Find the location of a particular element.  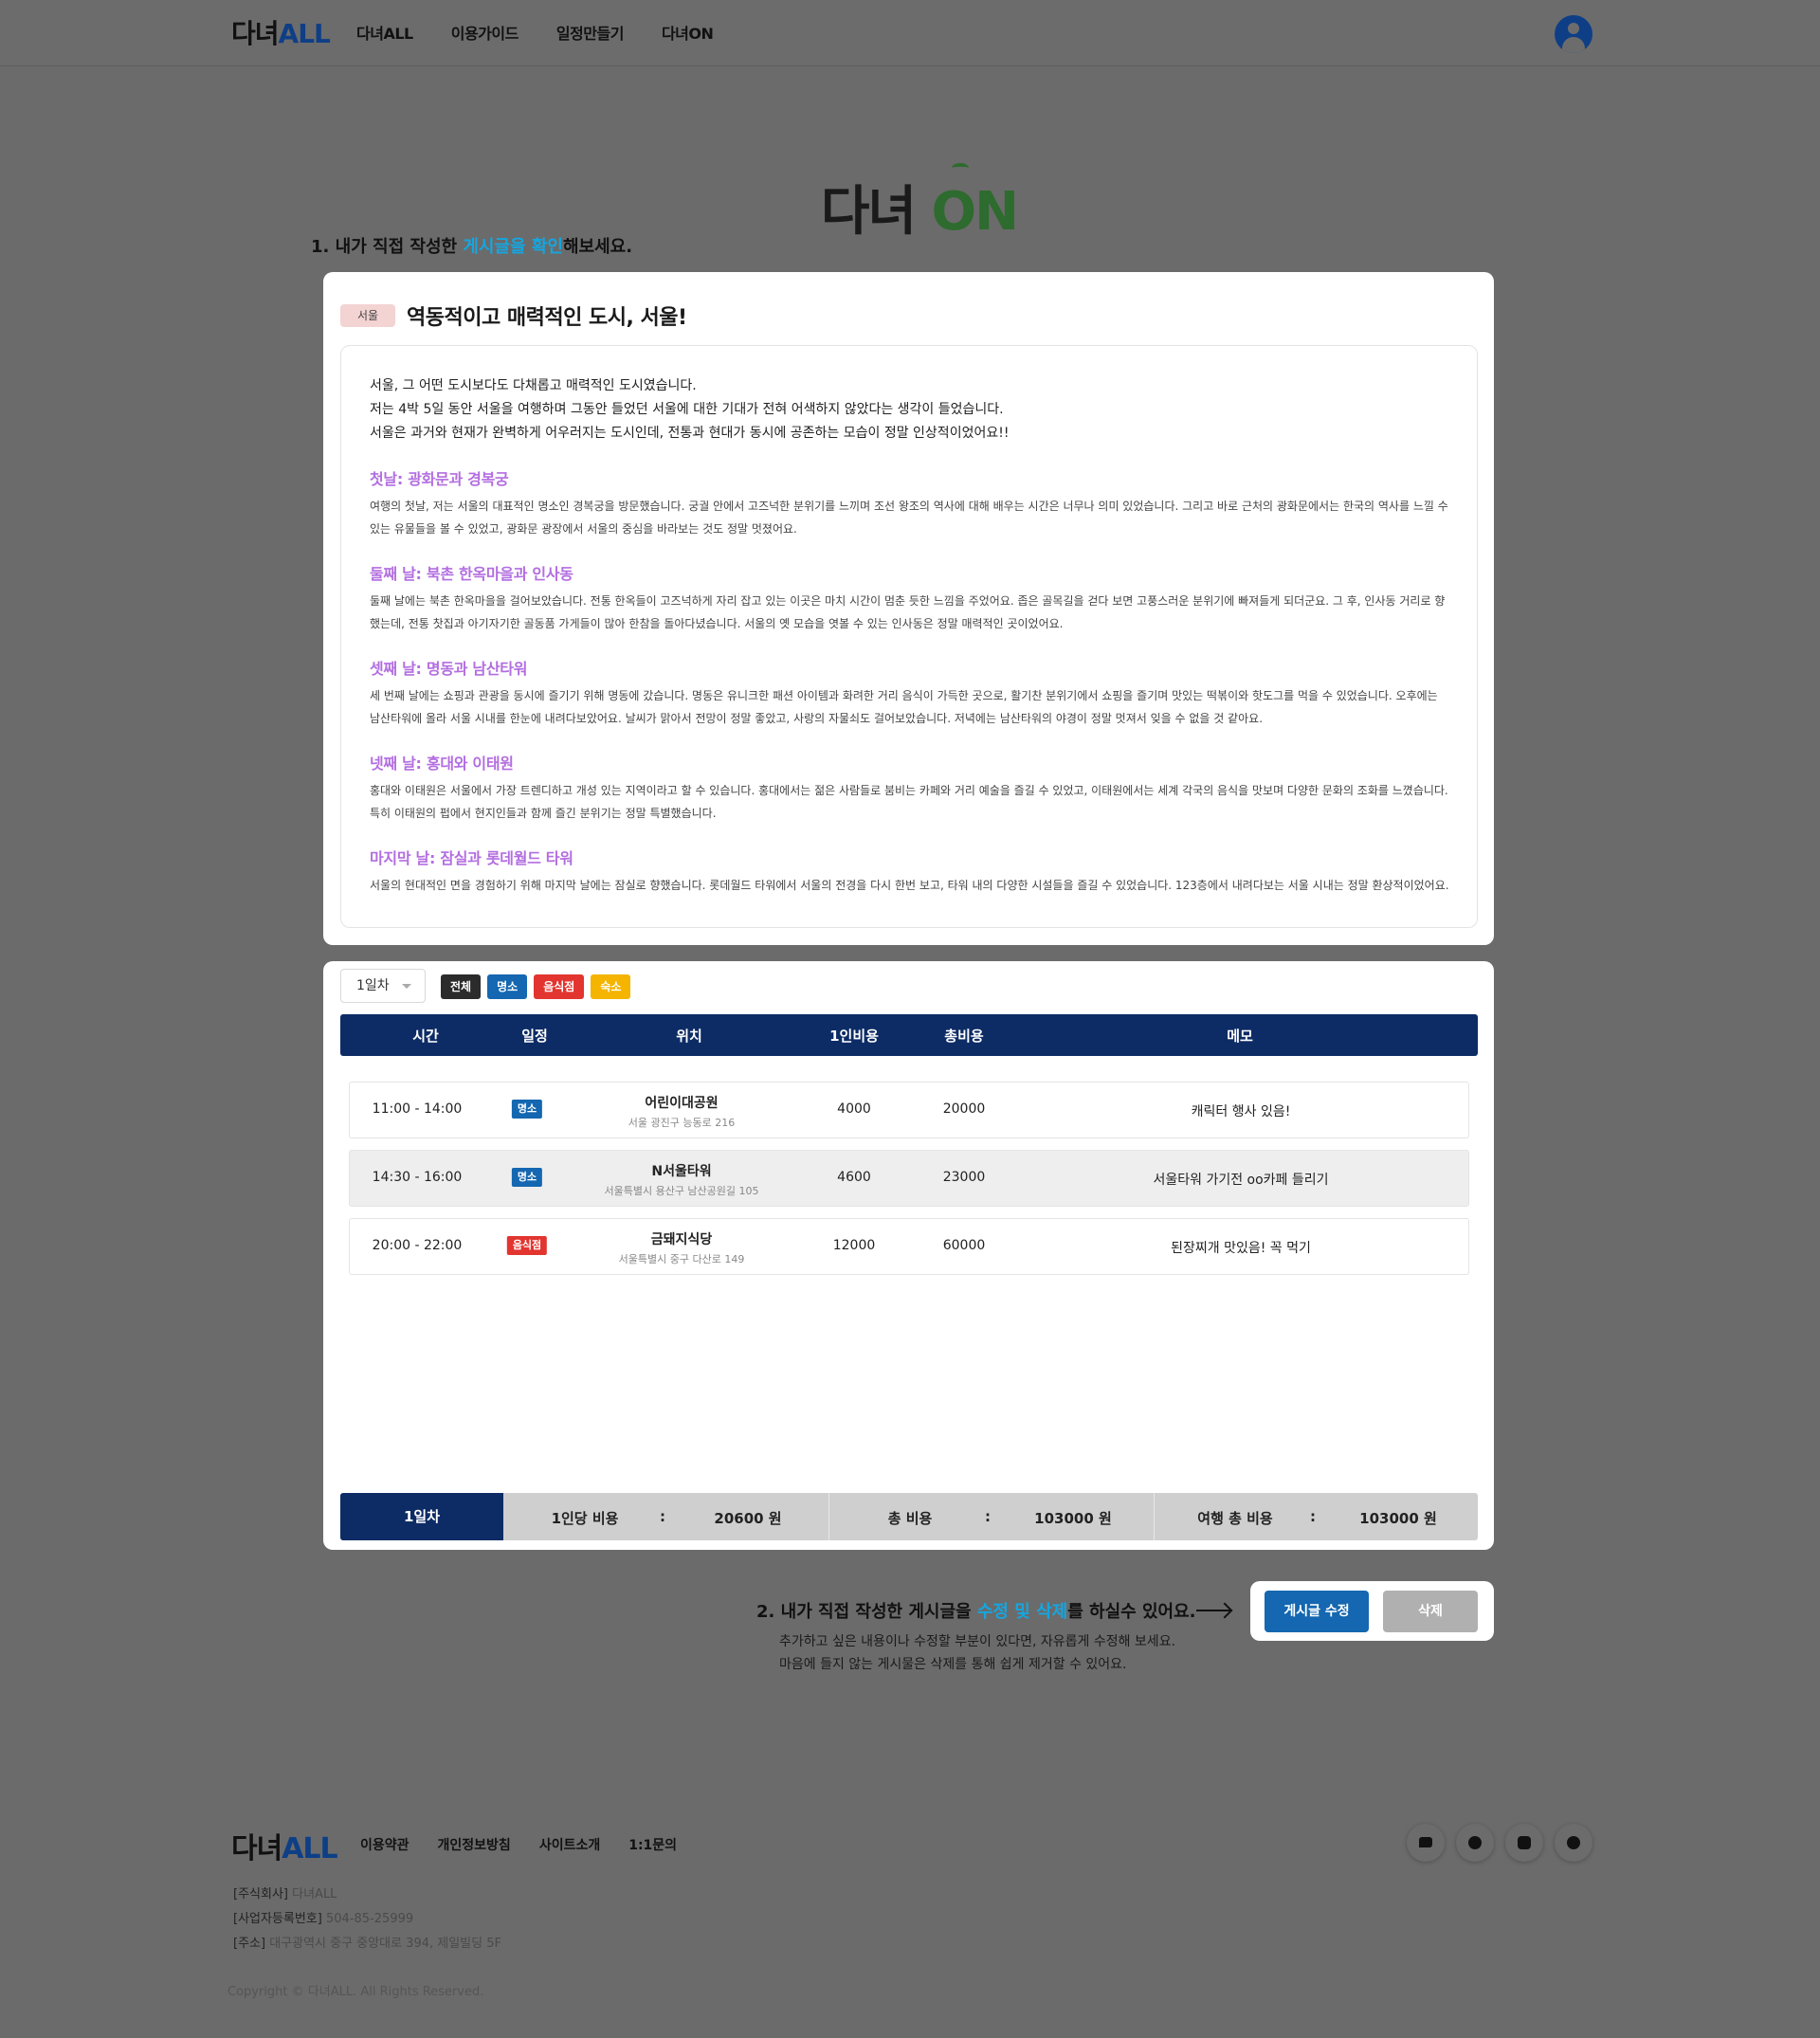

company-label: [주식회사] is located at coordinates (260, 1894).